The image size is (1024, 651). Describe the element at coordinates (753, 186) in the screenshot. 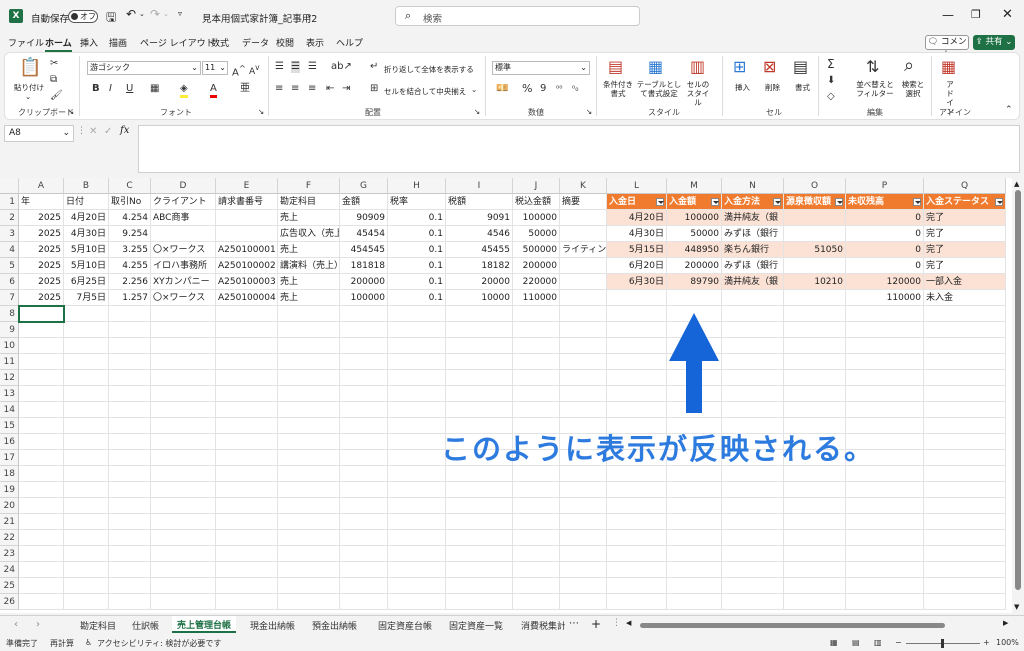

I see `column-header: N` at that location.